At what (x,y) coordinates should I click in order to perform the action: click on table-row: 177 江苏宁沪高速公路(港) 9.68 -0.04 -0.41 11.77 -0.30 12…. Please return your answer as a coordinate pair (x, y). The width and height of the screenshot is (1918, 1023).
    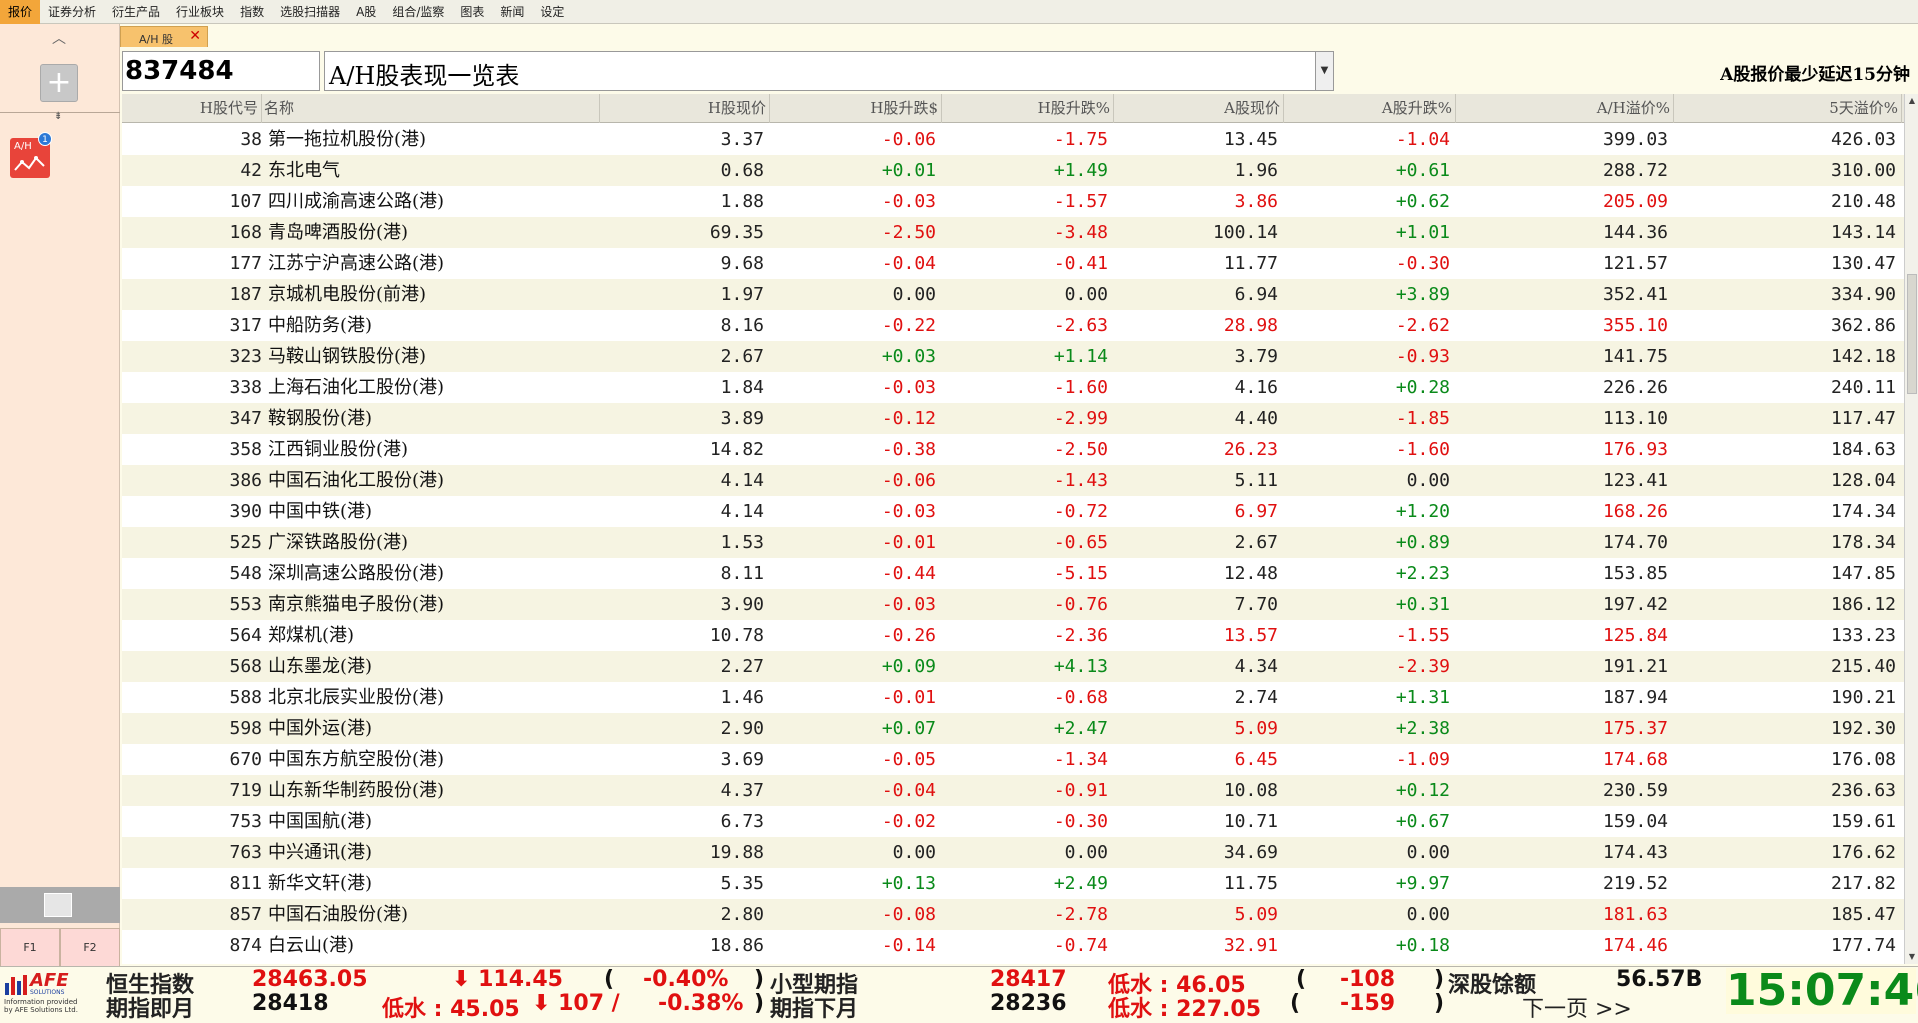
    Looking at the image, I should click on (1013, 263).